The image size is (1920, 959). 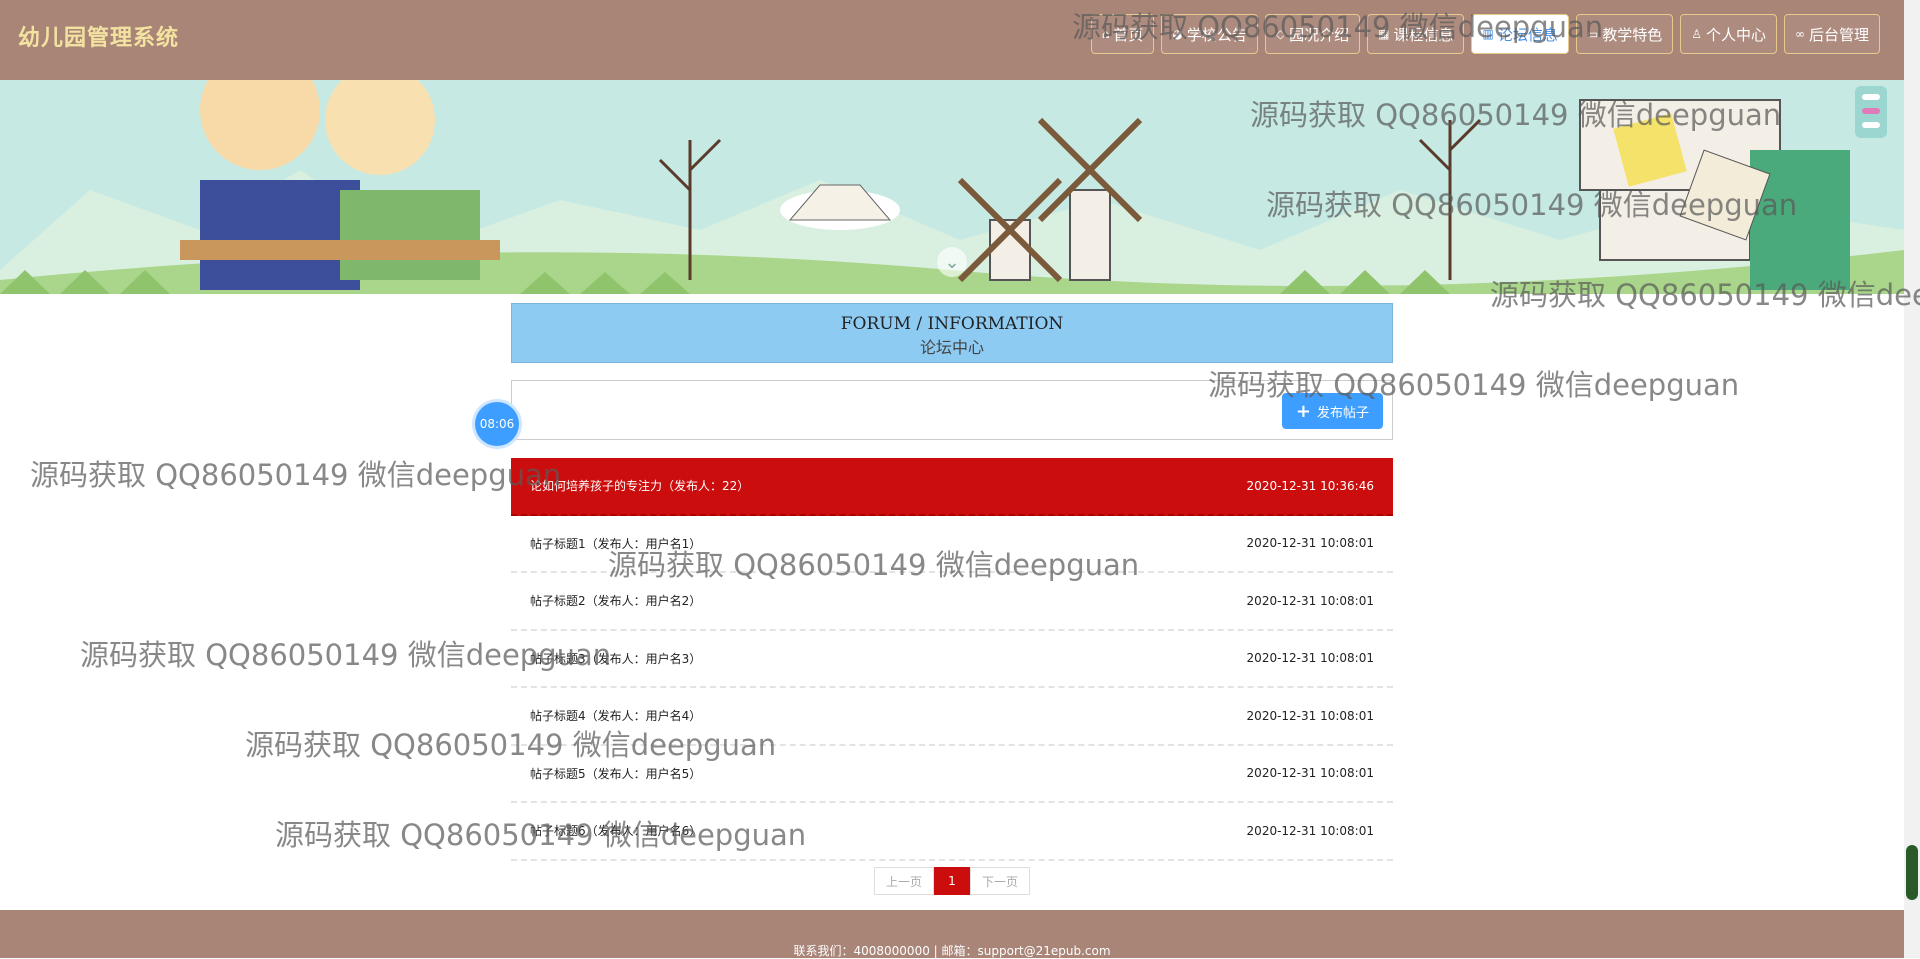 What do you see at coordinates (1105, 34) in the screenshot?
I see `home-icon: ⌂` at bounding box center [1105, 34].